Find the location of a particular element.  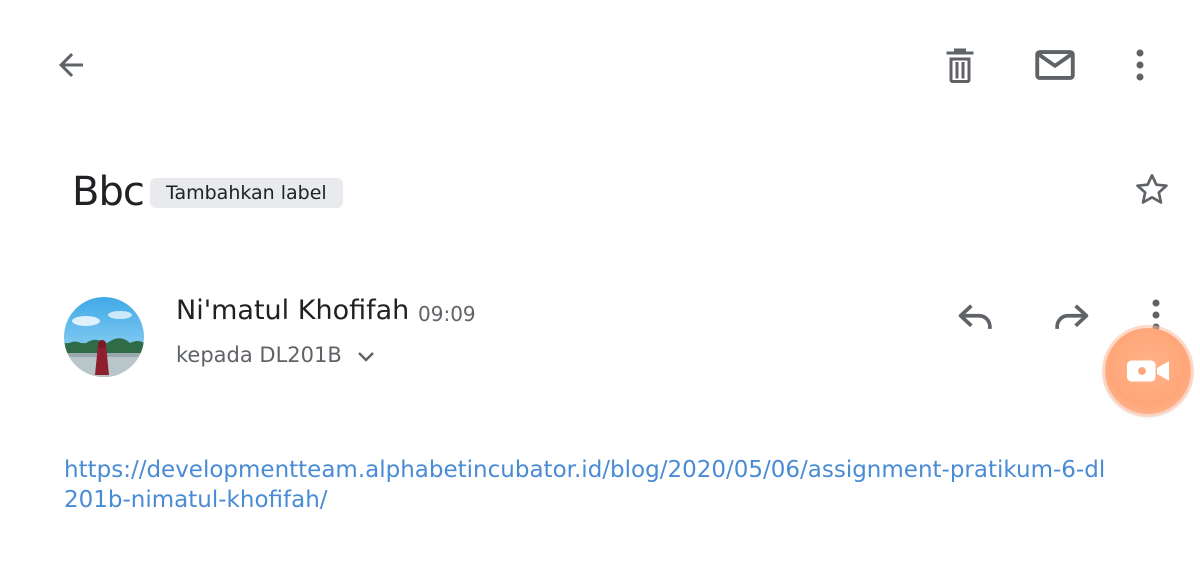

mail-icon is located at coordinates (1055, 65).